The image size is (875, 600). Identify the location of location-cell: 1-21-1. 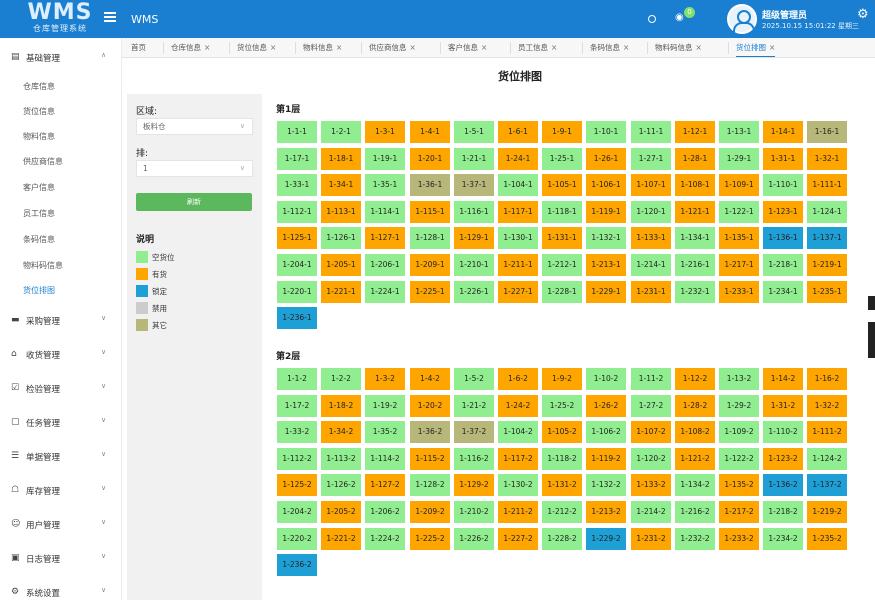
(474, 159).